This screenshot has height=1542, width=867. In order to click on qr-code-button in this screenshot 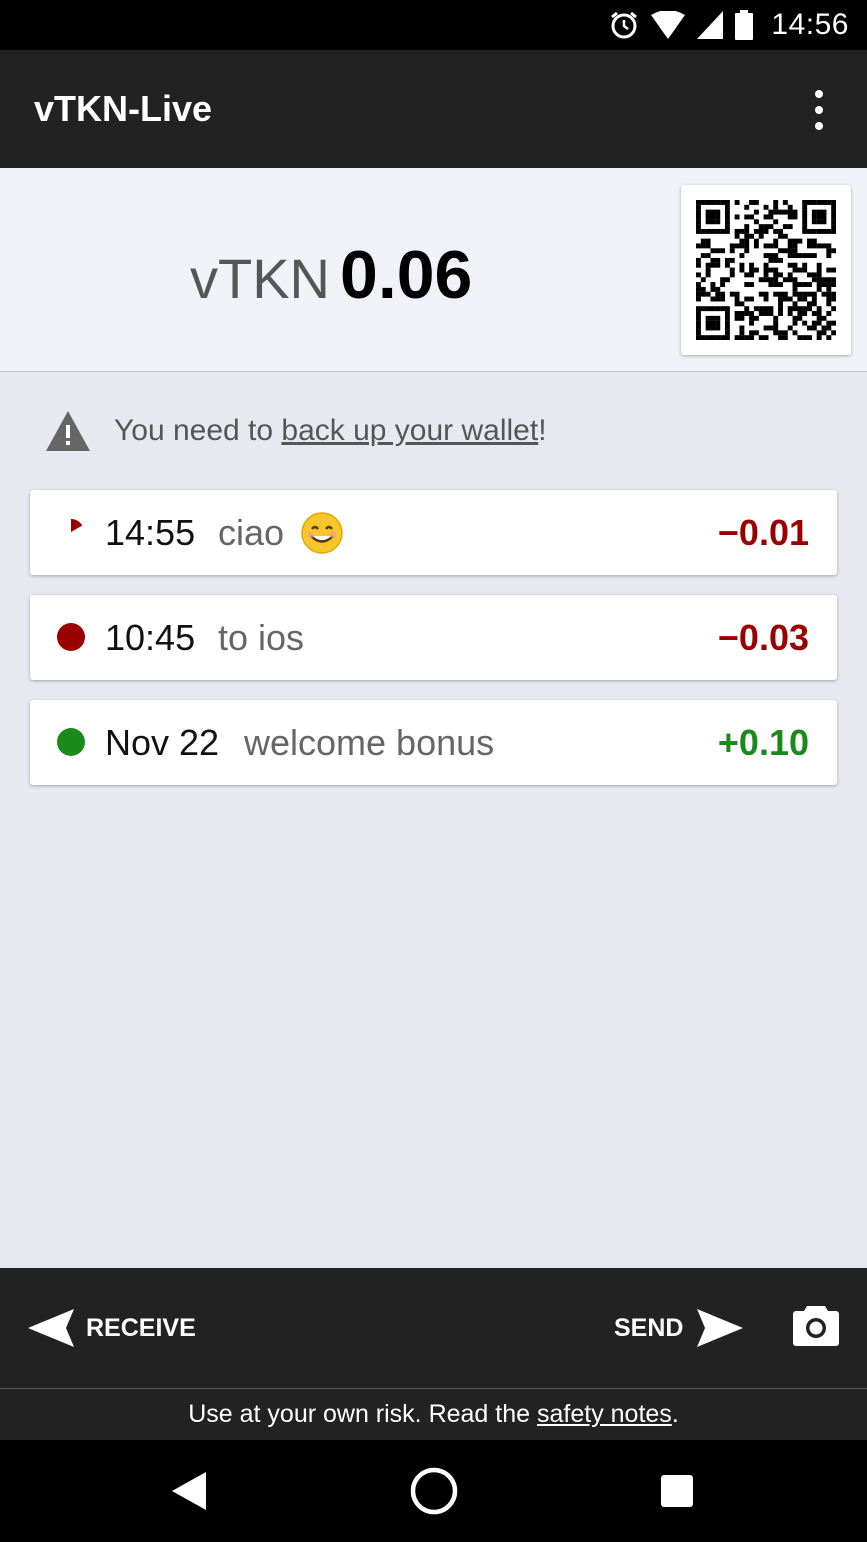, I will do `click(766, 270)`.